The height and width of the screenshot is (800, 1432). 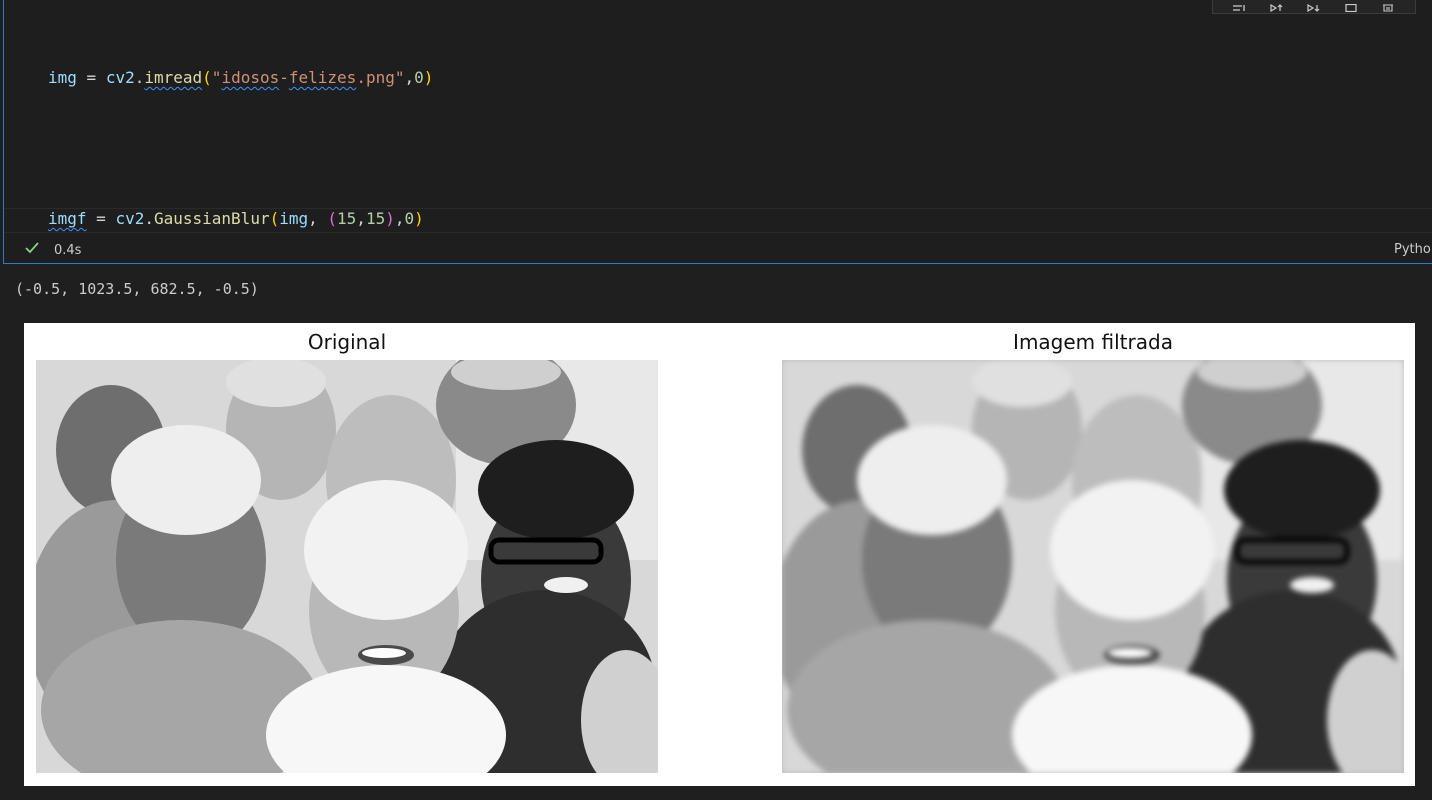 I want to click on code-line-3: imgf = cv2.GaussianBlur(img, (15,15),0), so click(x=236, y=218).